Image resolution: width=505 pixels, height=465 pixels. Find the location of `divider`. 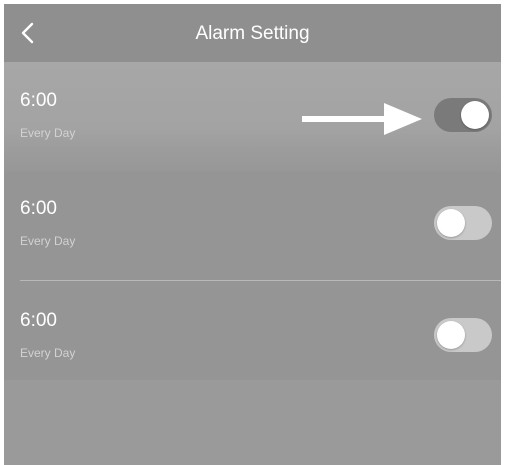

divider is located at coordinates (260, 280).